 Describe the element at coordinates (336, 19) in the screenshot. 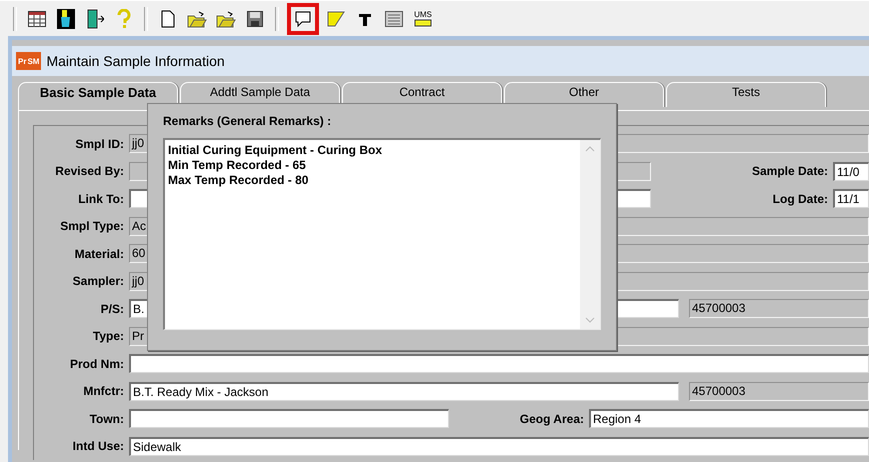

I see `note-icon` at that location.